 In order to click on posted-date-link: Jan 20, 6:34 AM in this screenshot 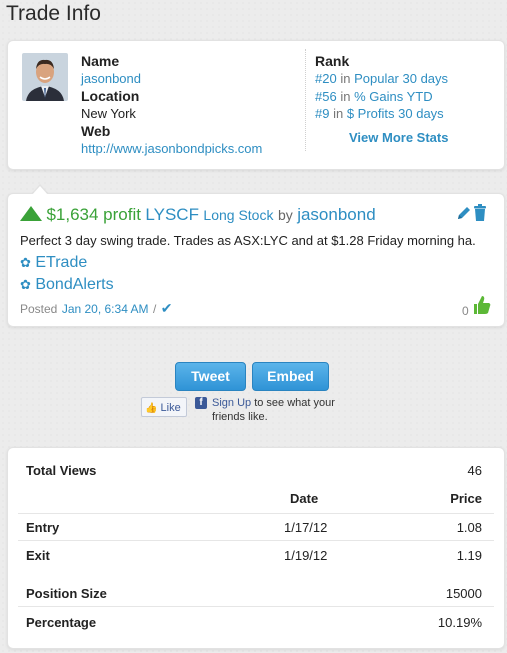, I will do `click(105, 309)`.